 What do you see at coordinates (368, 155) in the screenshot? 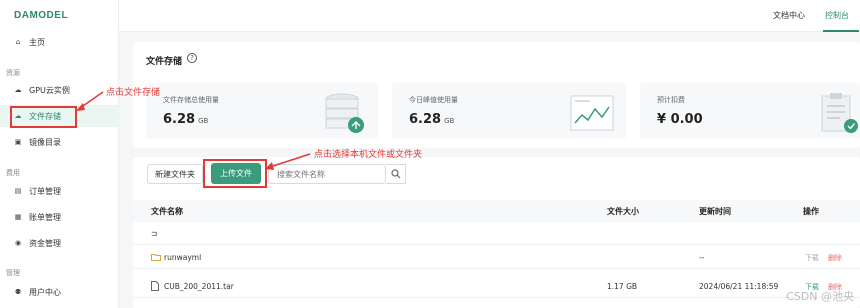
I see `annotation-click-select: 点击选择本机文件或文件夹` at bounding box center [368, 155].